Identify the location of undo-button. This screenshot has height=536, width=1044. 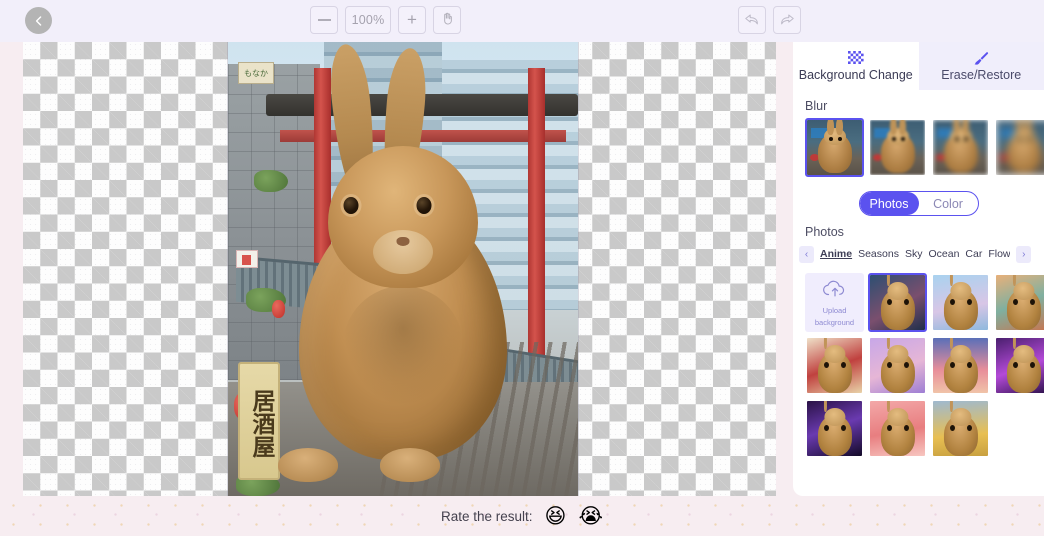
(752, 20).